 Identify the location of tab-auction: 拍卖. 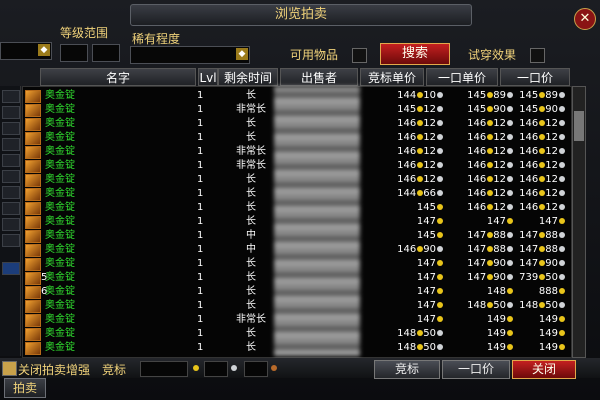
(25, 388).